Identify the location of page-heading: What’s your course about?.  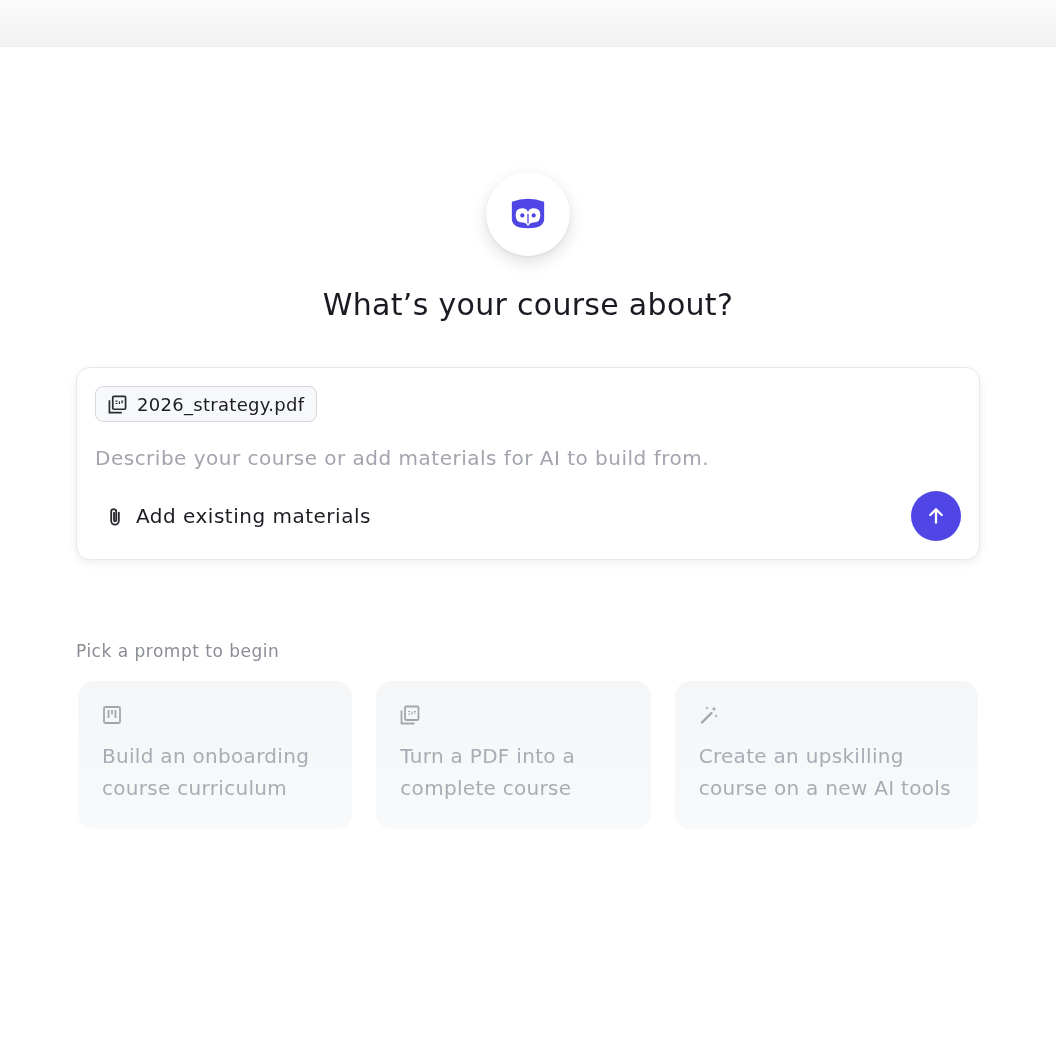
(528, 305).